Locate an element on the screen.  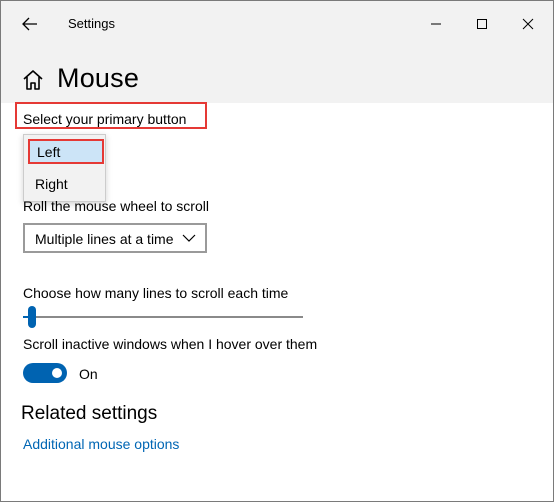
close-icon is located at coordinates (528, 24).